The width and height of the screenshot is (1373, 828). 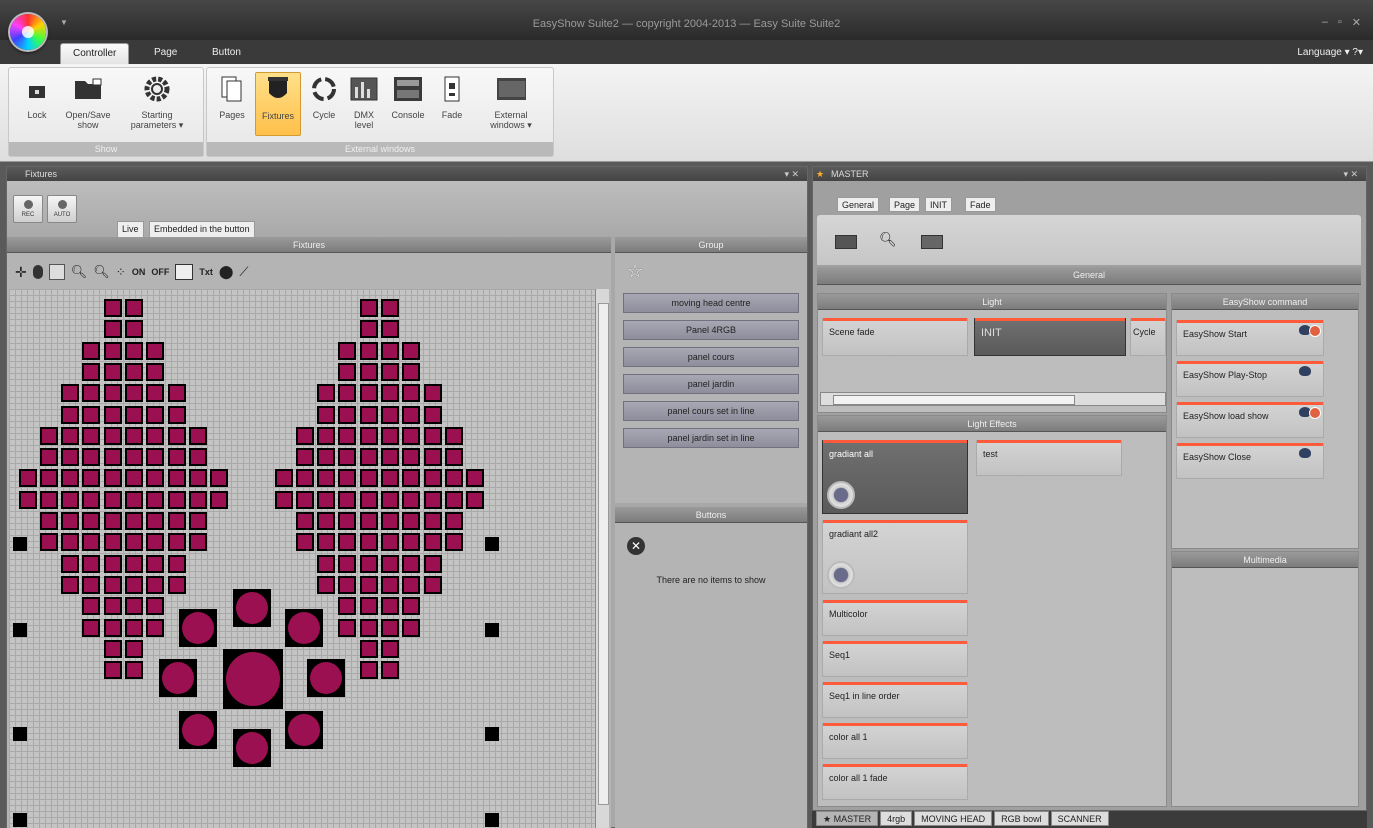 What do you see at coordinates (1049, 458) in the screenshot?
I see `effect-item: test` at bounding box center [1049, 458].